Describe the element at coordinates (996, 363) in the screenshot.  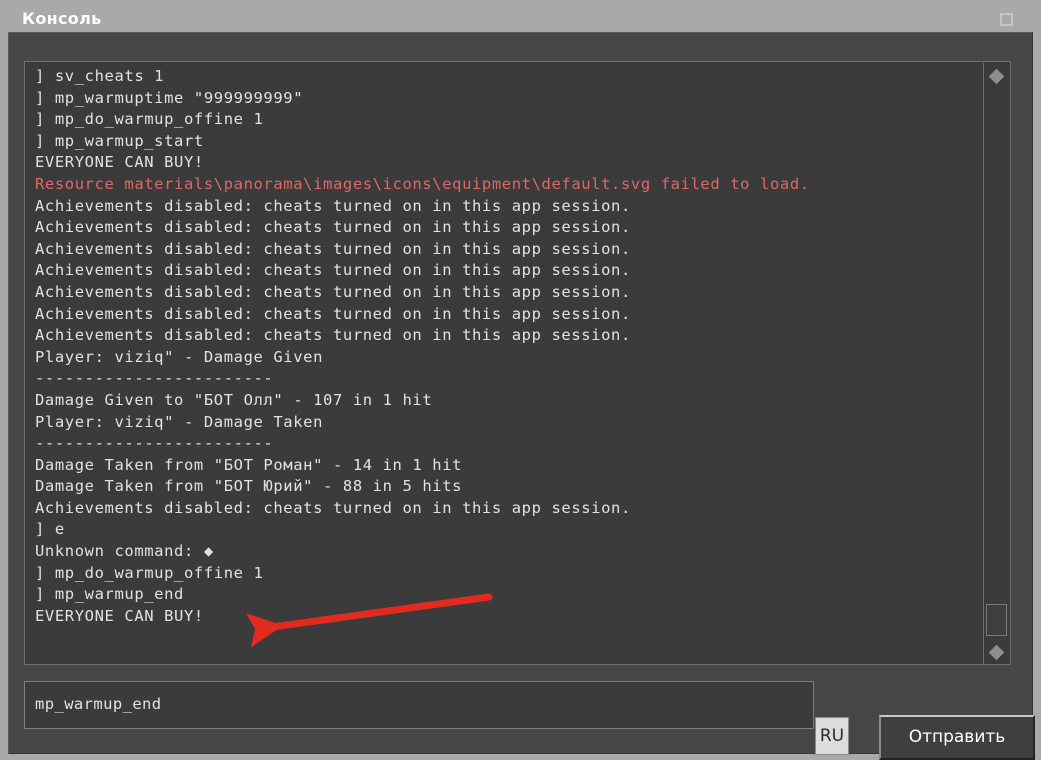
I see `console-scrollbar` at that location.